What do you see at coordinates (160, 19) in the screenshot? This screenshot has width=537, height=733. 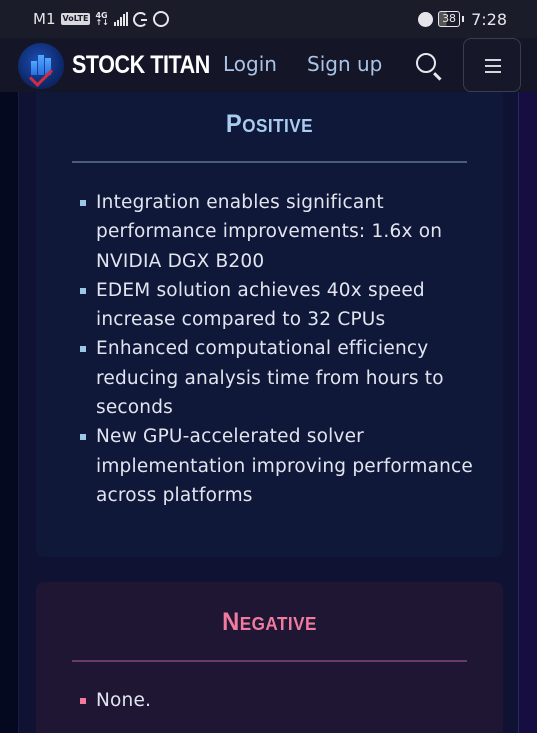 I see `whatsapp-icon` at bounding box center [160, 19].